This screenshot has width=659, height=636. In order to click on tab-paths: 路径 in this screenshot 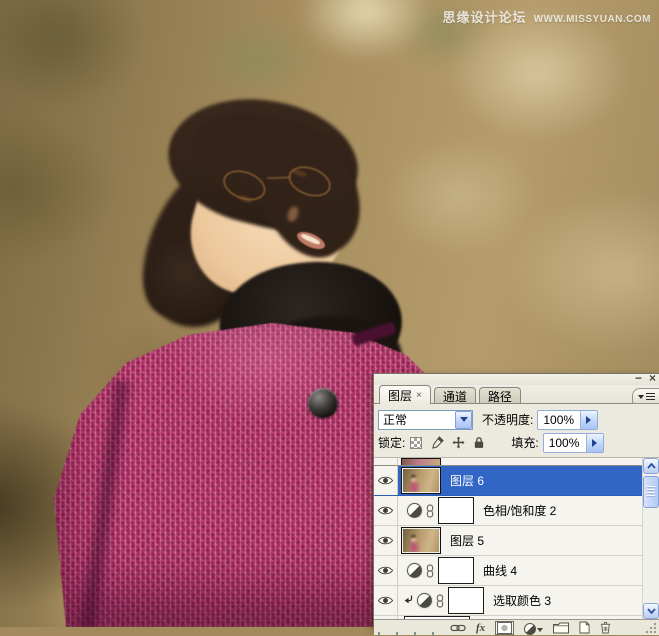, I will do `click(499, 395)`.